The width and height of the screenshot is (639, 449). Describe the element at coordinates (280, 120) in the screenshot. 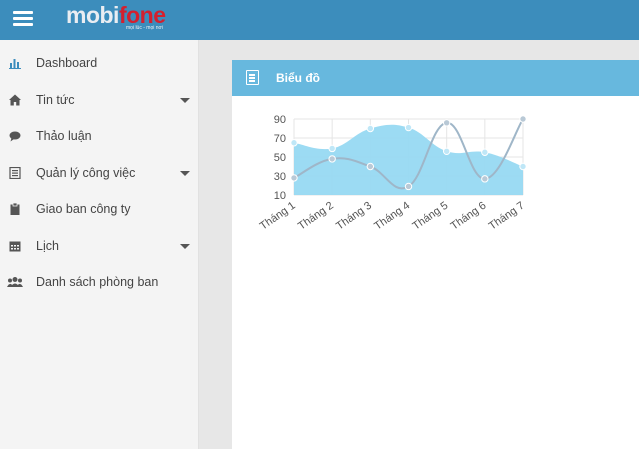

I see `y-tick-label: 90` at that location.